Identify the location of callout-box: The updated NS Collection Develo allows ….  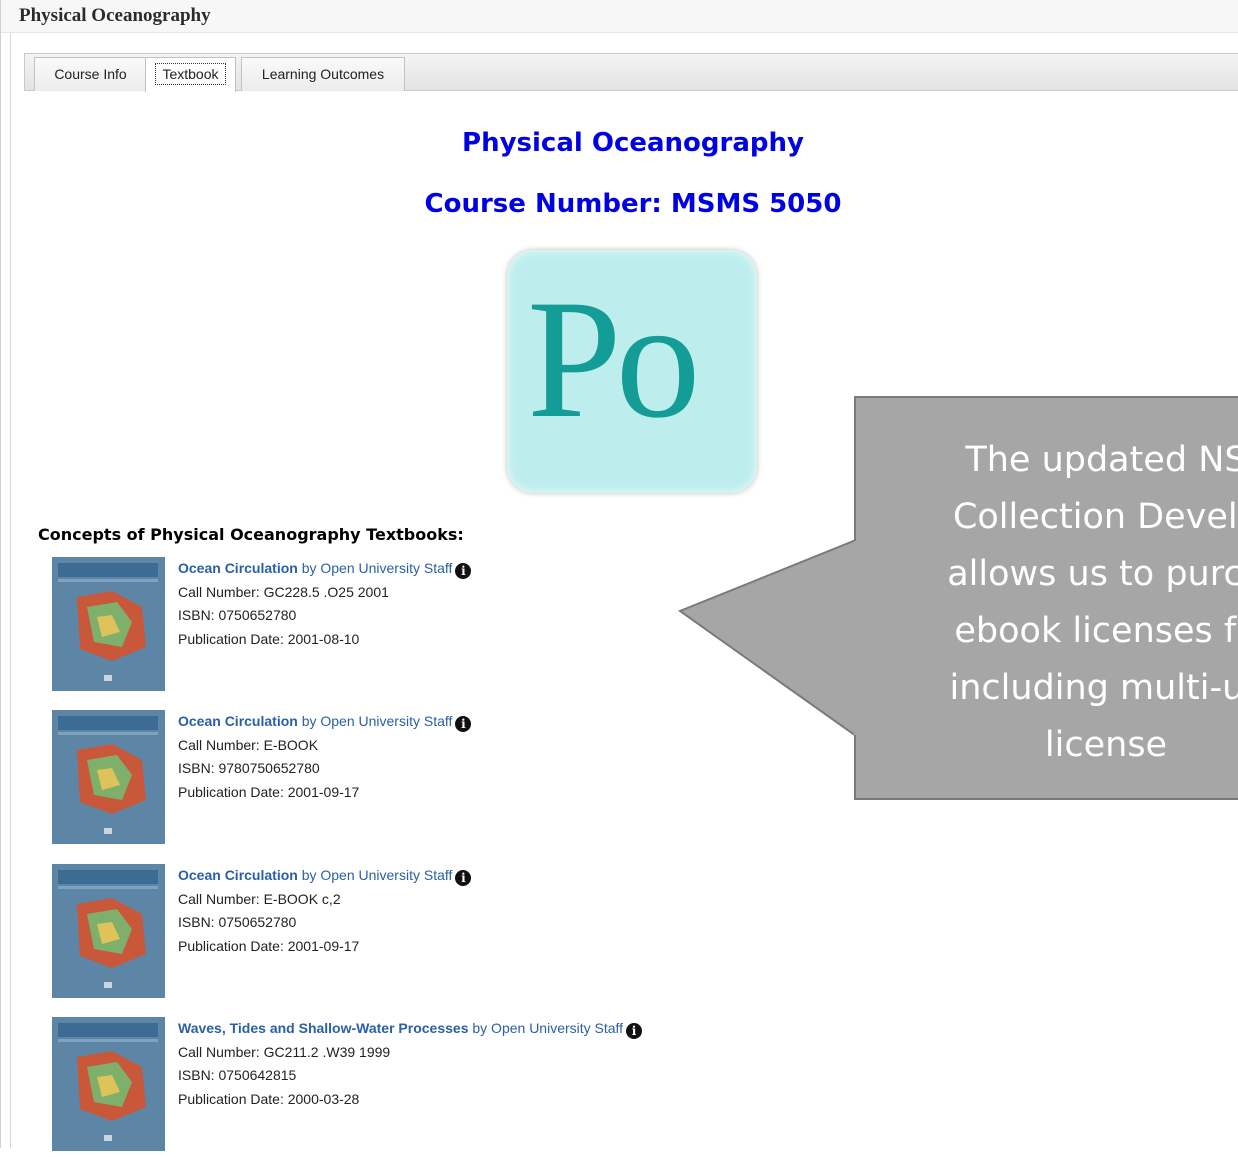
(1046, 598).